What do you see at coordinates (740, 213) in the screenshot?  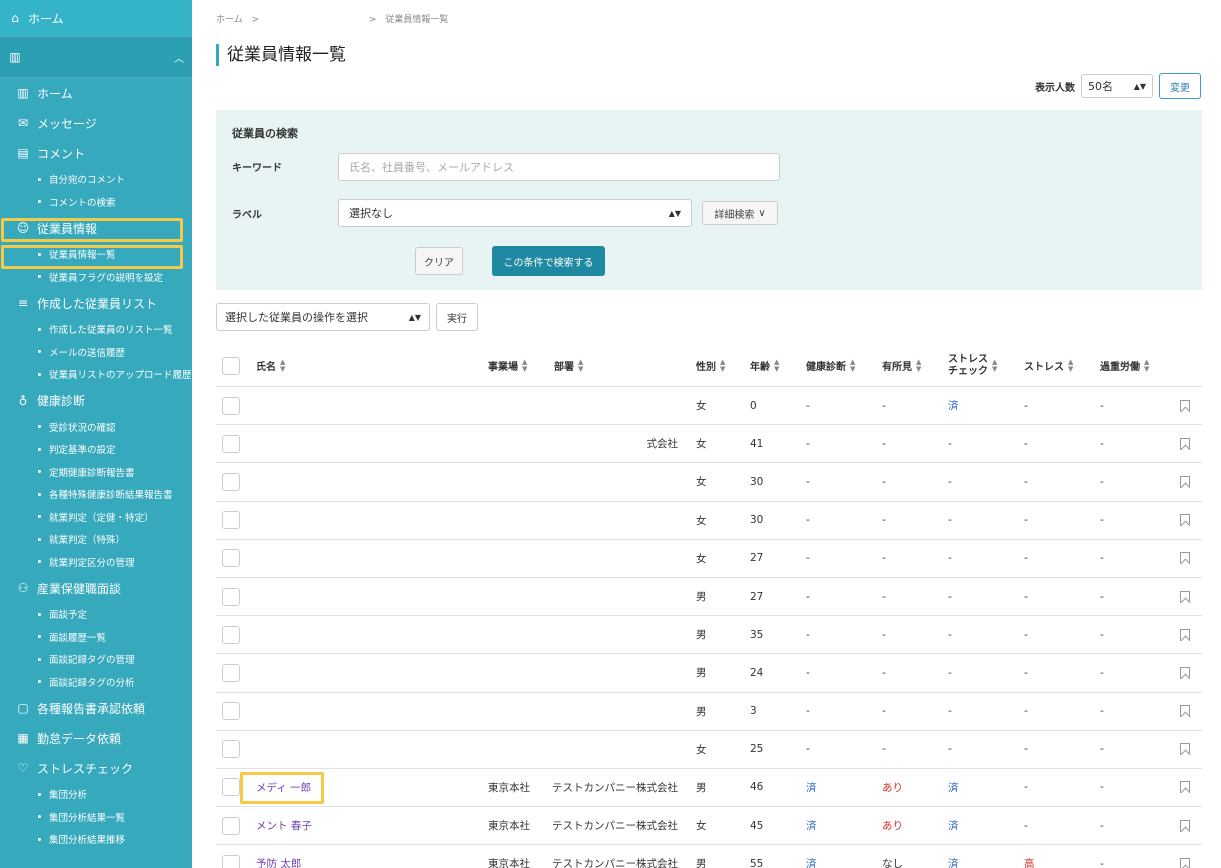 I see `detail-search-button: 詳細検索 ∨` at bounding box center [740, 213].